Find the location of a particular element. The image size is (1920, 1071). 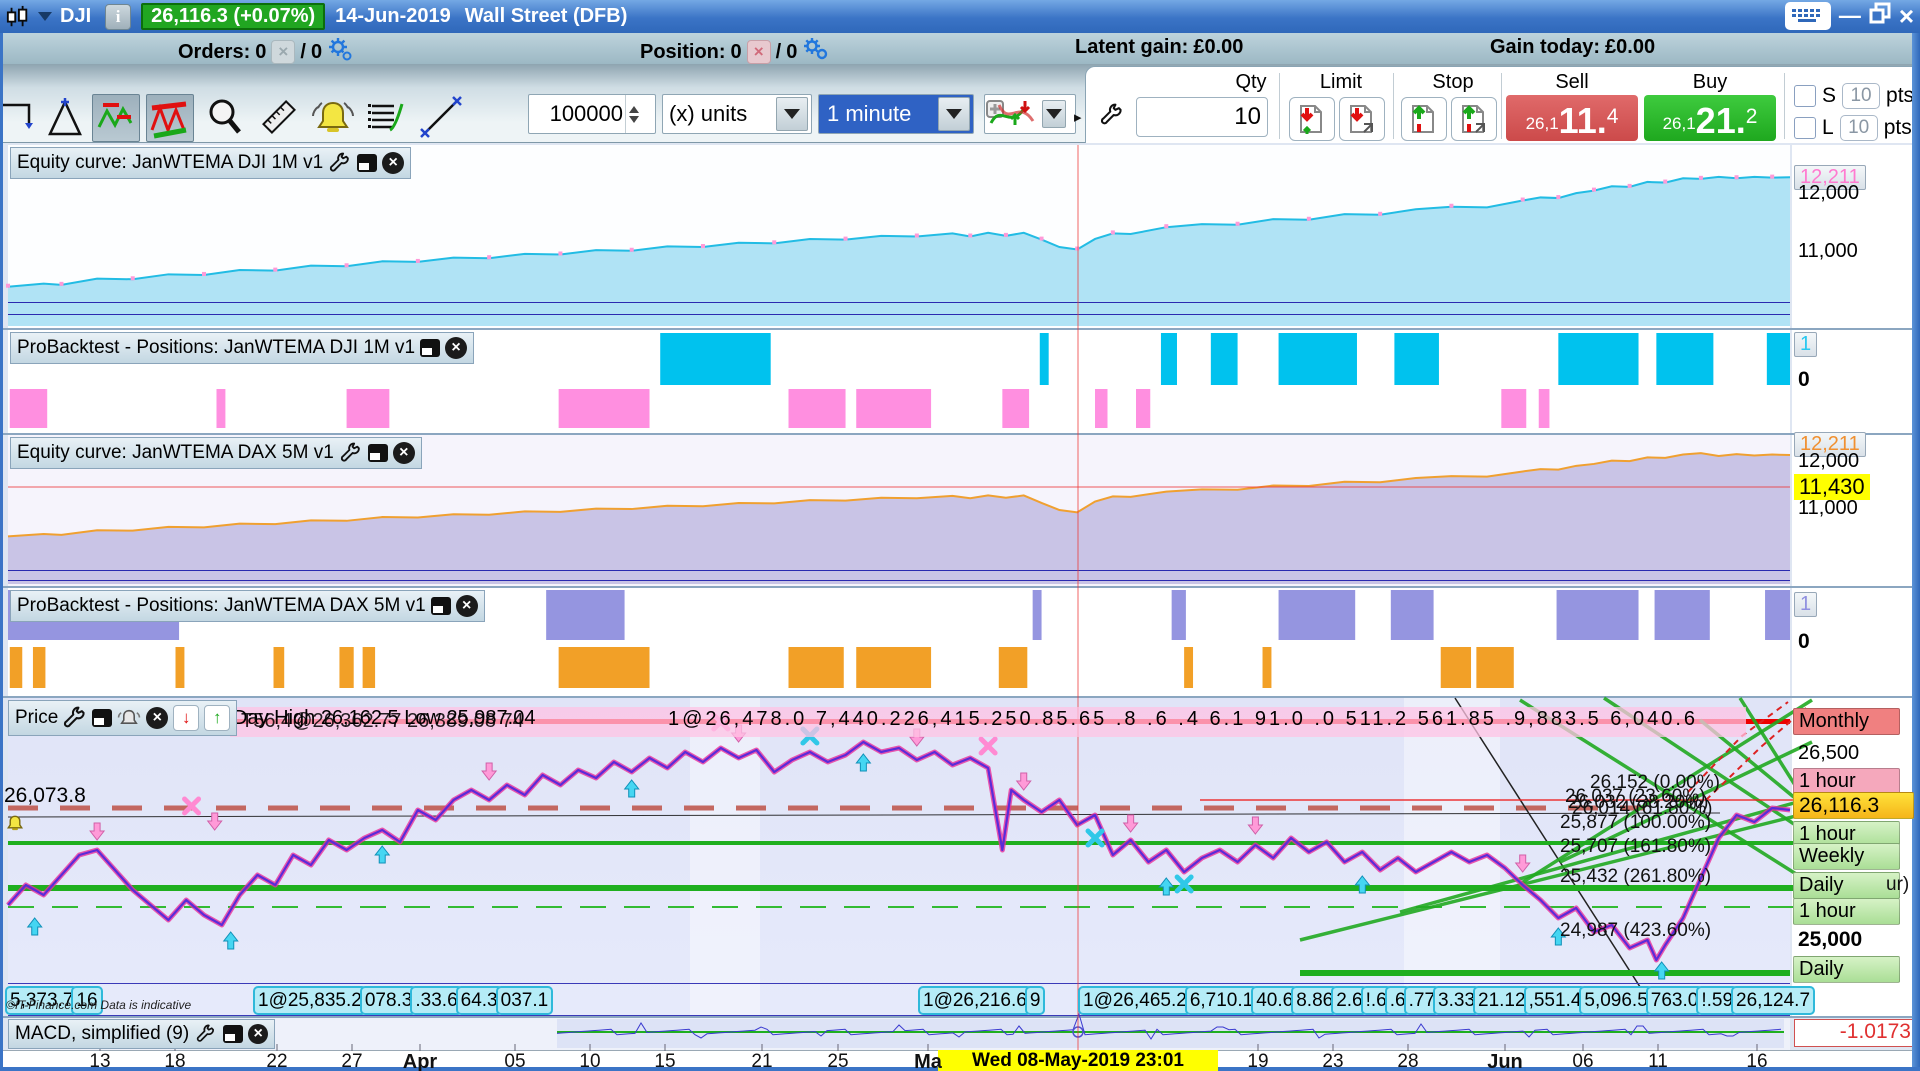

stop-pts-label: pts is located at coordinates (1900, 95).